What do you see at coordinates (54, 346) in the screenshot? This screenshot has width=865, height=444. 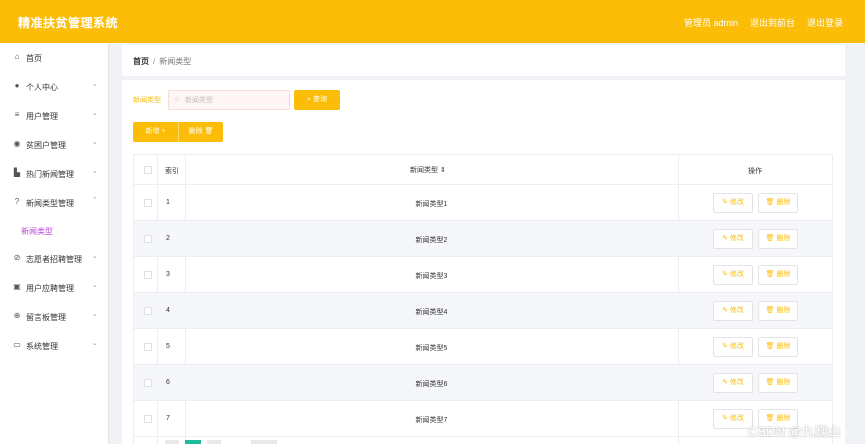 I see `sidebar-item-system: ▭ 系统管理 ⌄` at bounding box center [54, 346].